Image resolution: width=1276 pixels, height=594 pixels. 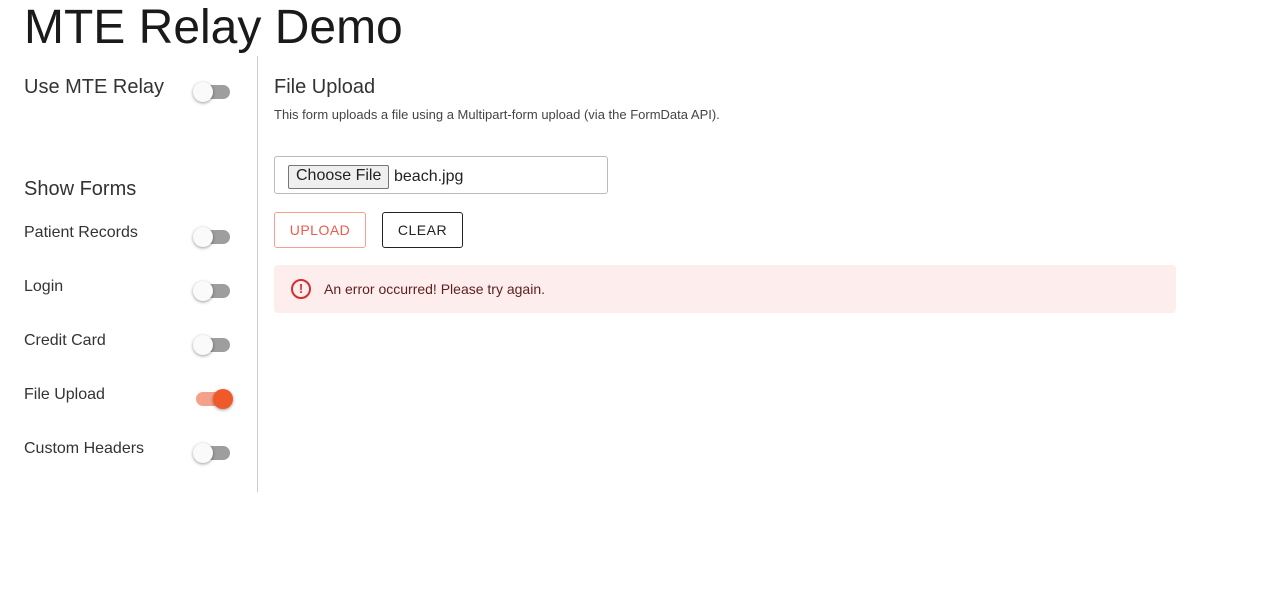 I want to click on sidebar-item-patient-records: Patient Records, so click(x=129, y=236).